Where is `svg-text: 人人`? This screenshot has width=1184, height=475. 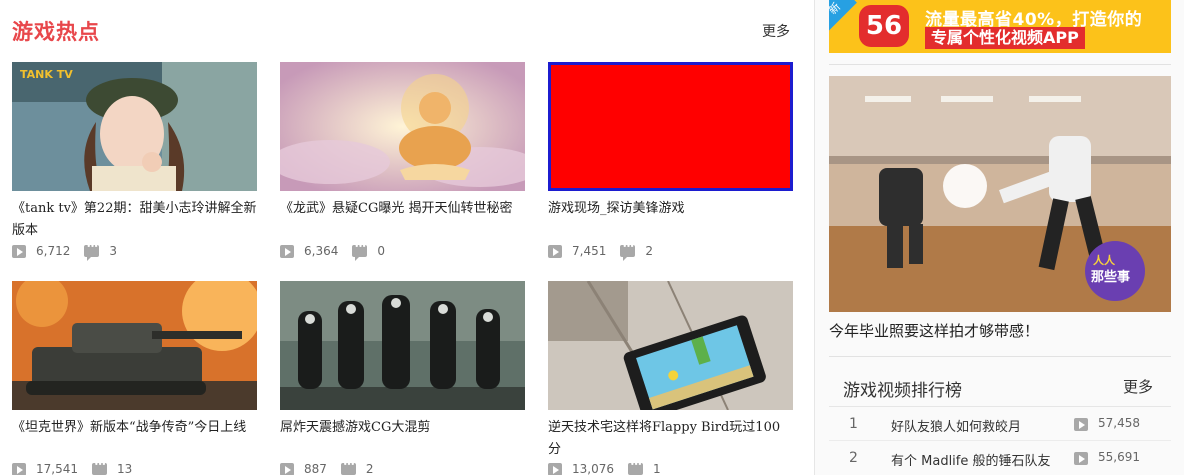 svg-text: 人人 is located at coordinates (1104, 260).